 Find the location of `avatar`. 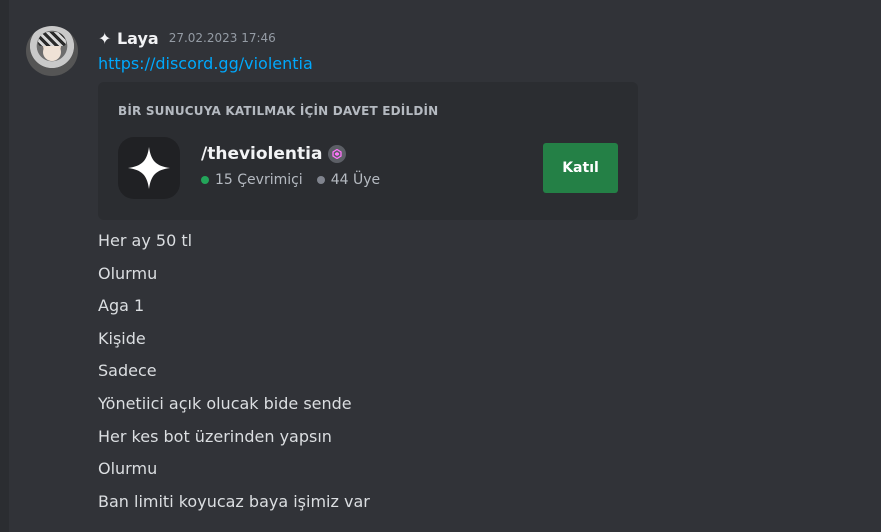

avatar is located at coordinates (52, 51).